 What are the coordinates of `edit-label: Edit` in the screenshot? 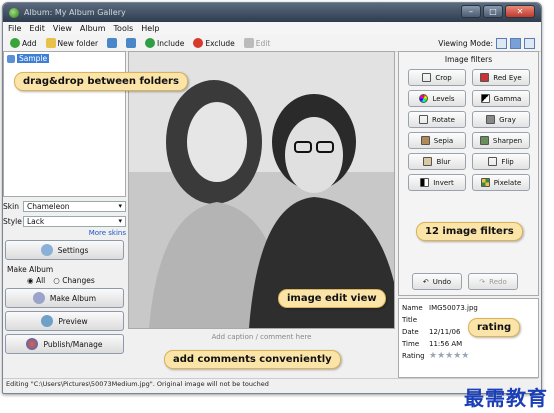 It's located at (263, 43).